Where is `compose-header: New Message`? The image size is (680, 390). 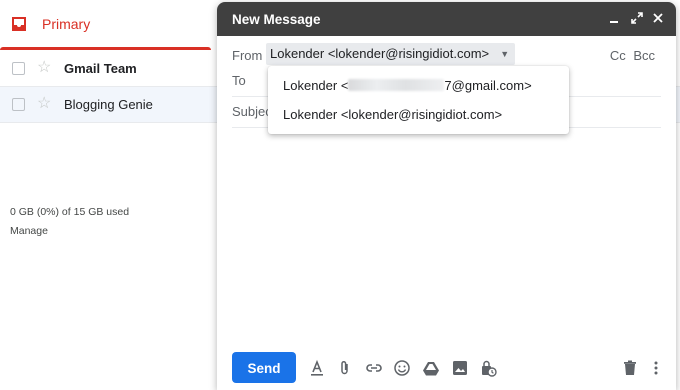
compose-header: New Message is located at coordinates (446, 19).